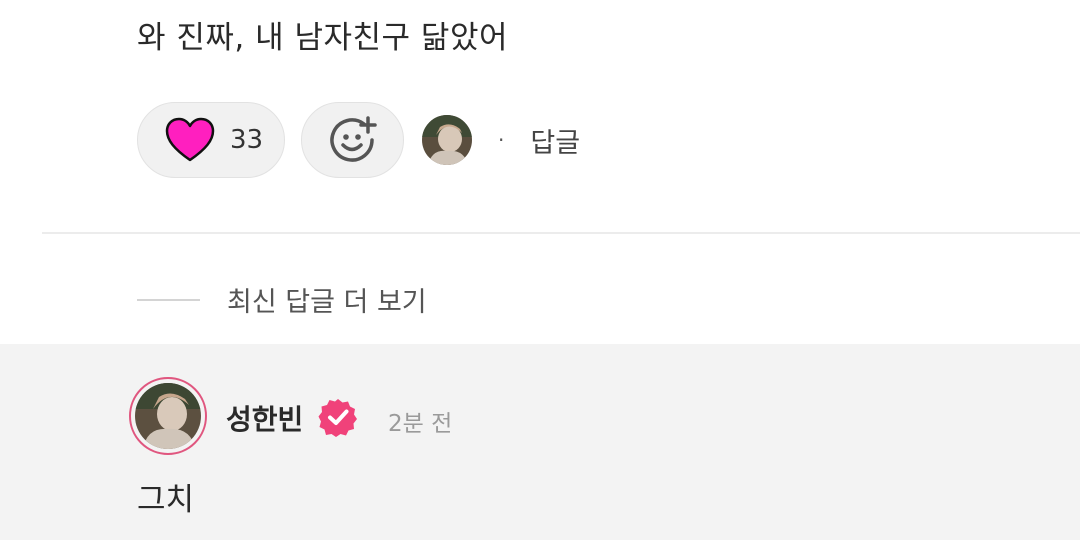 This screenshot has height=540, width=1080. Describe the element at coordinates (247, 140) in the screenshot. I see `like-count: 33` at that location.